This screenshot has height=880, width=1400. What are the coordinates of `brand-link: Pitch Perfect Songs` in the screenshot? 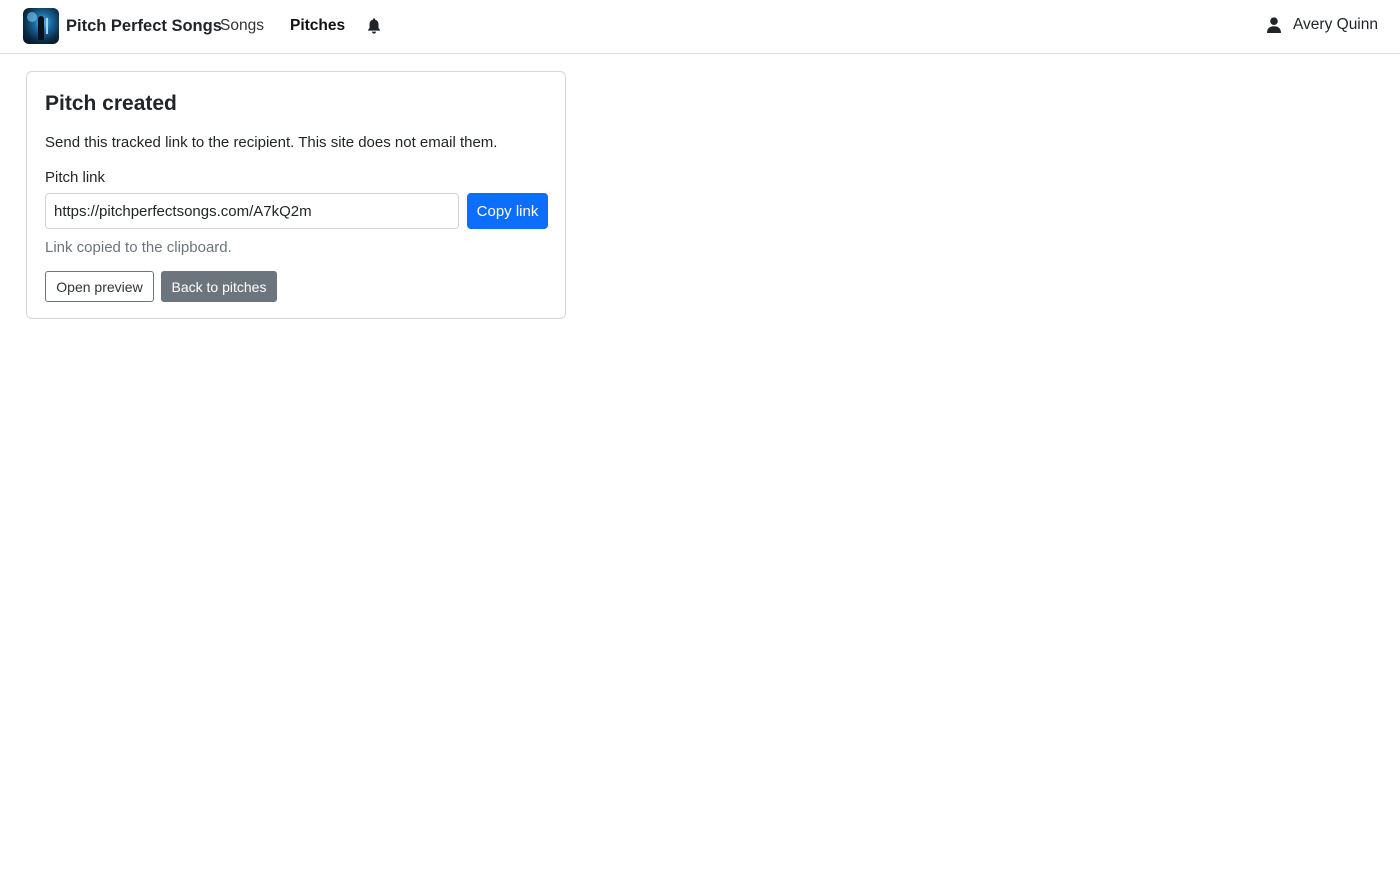 It's located at (122, 26).